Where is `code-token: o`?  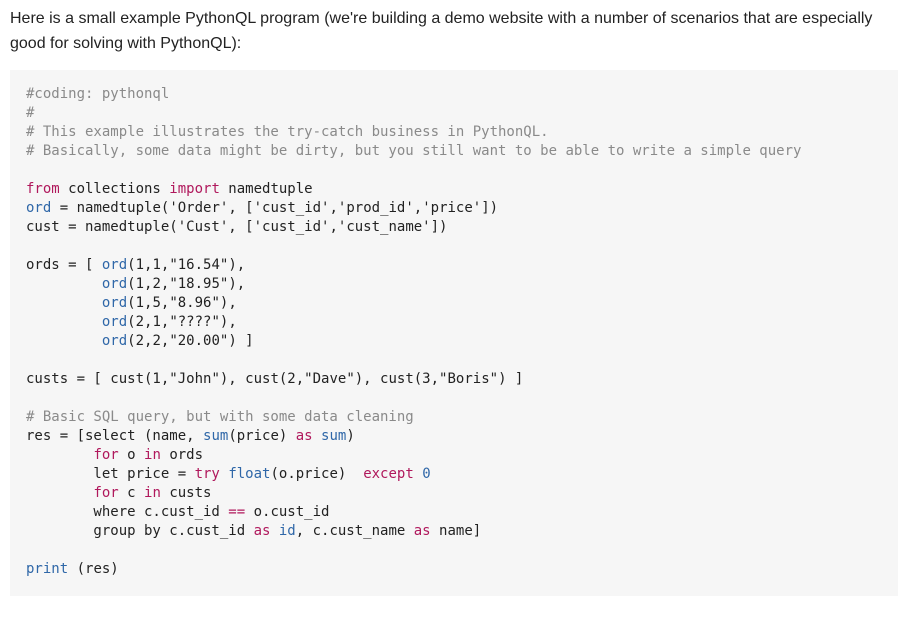 code-token: o is located at coordinates (131, 455).